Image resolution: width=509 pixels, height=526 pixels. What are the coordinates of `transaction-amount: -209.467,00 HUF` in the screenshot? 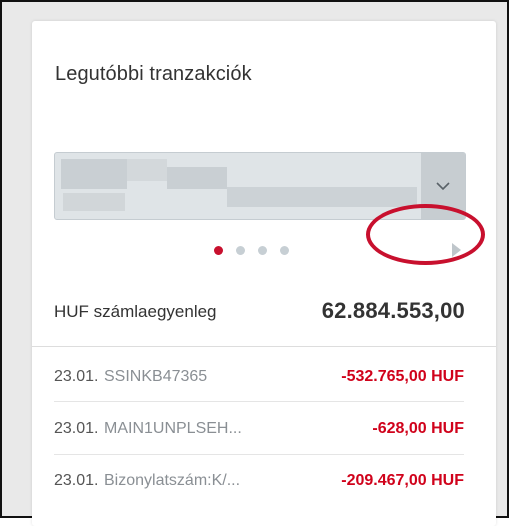 It's located at (402, 480).